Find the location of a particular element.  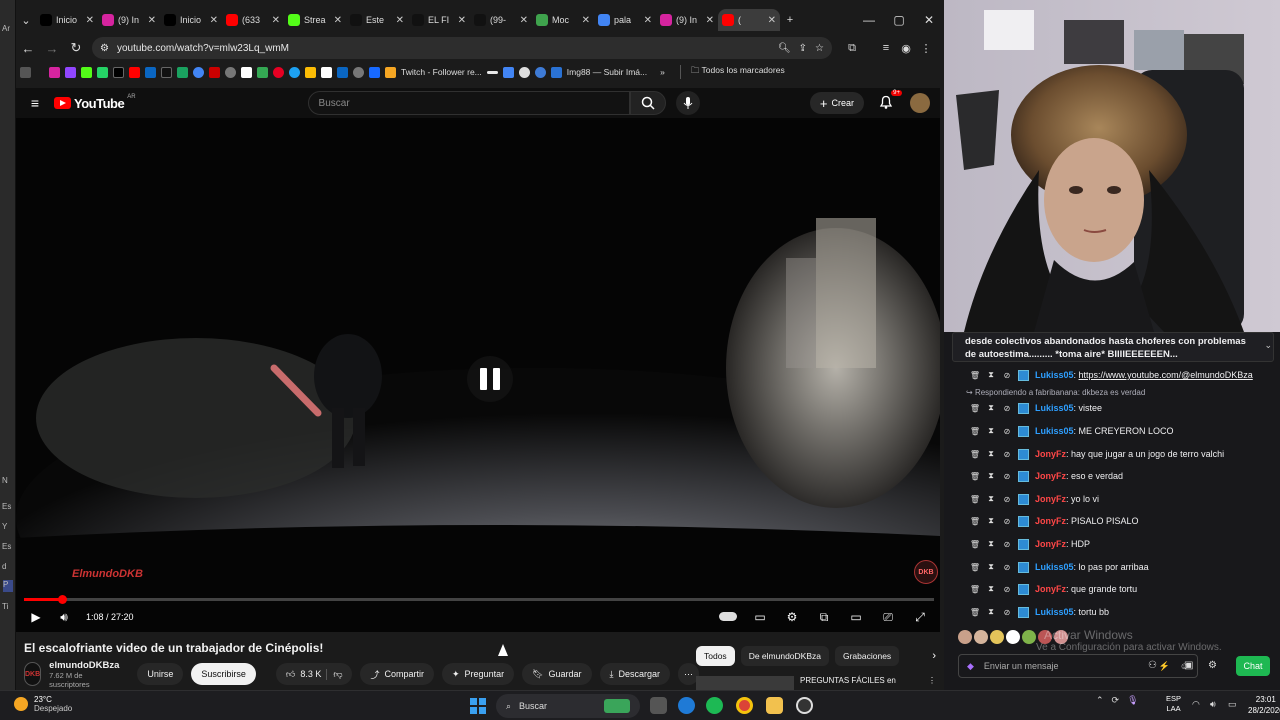

edge-icon is located at coordinates (686, 705).